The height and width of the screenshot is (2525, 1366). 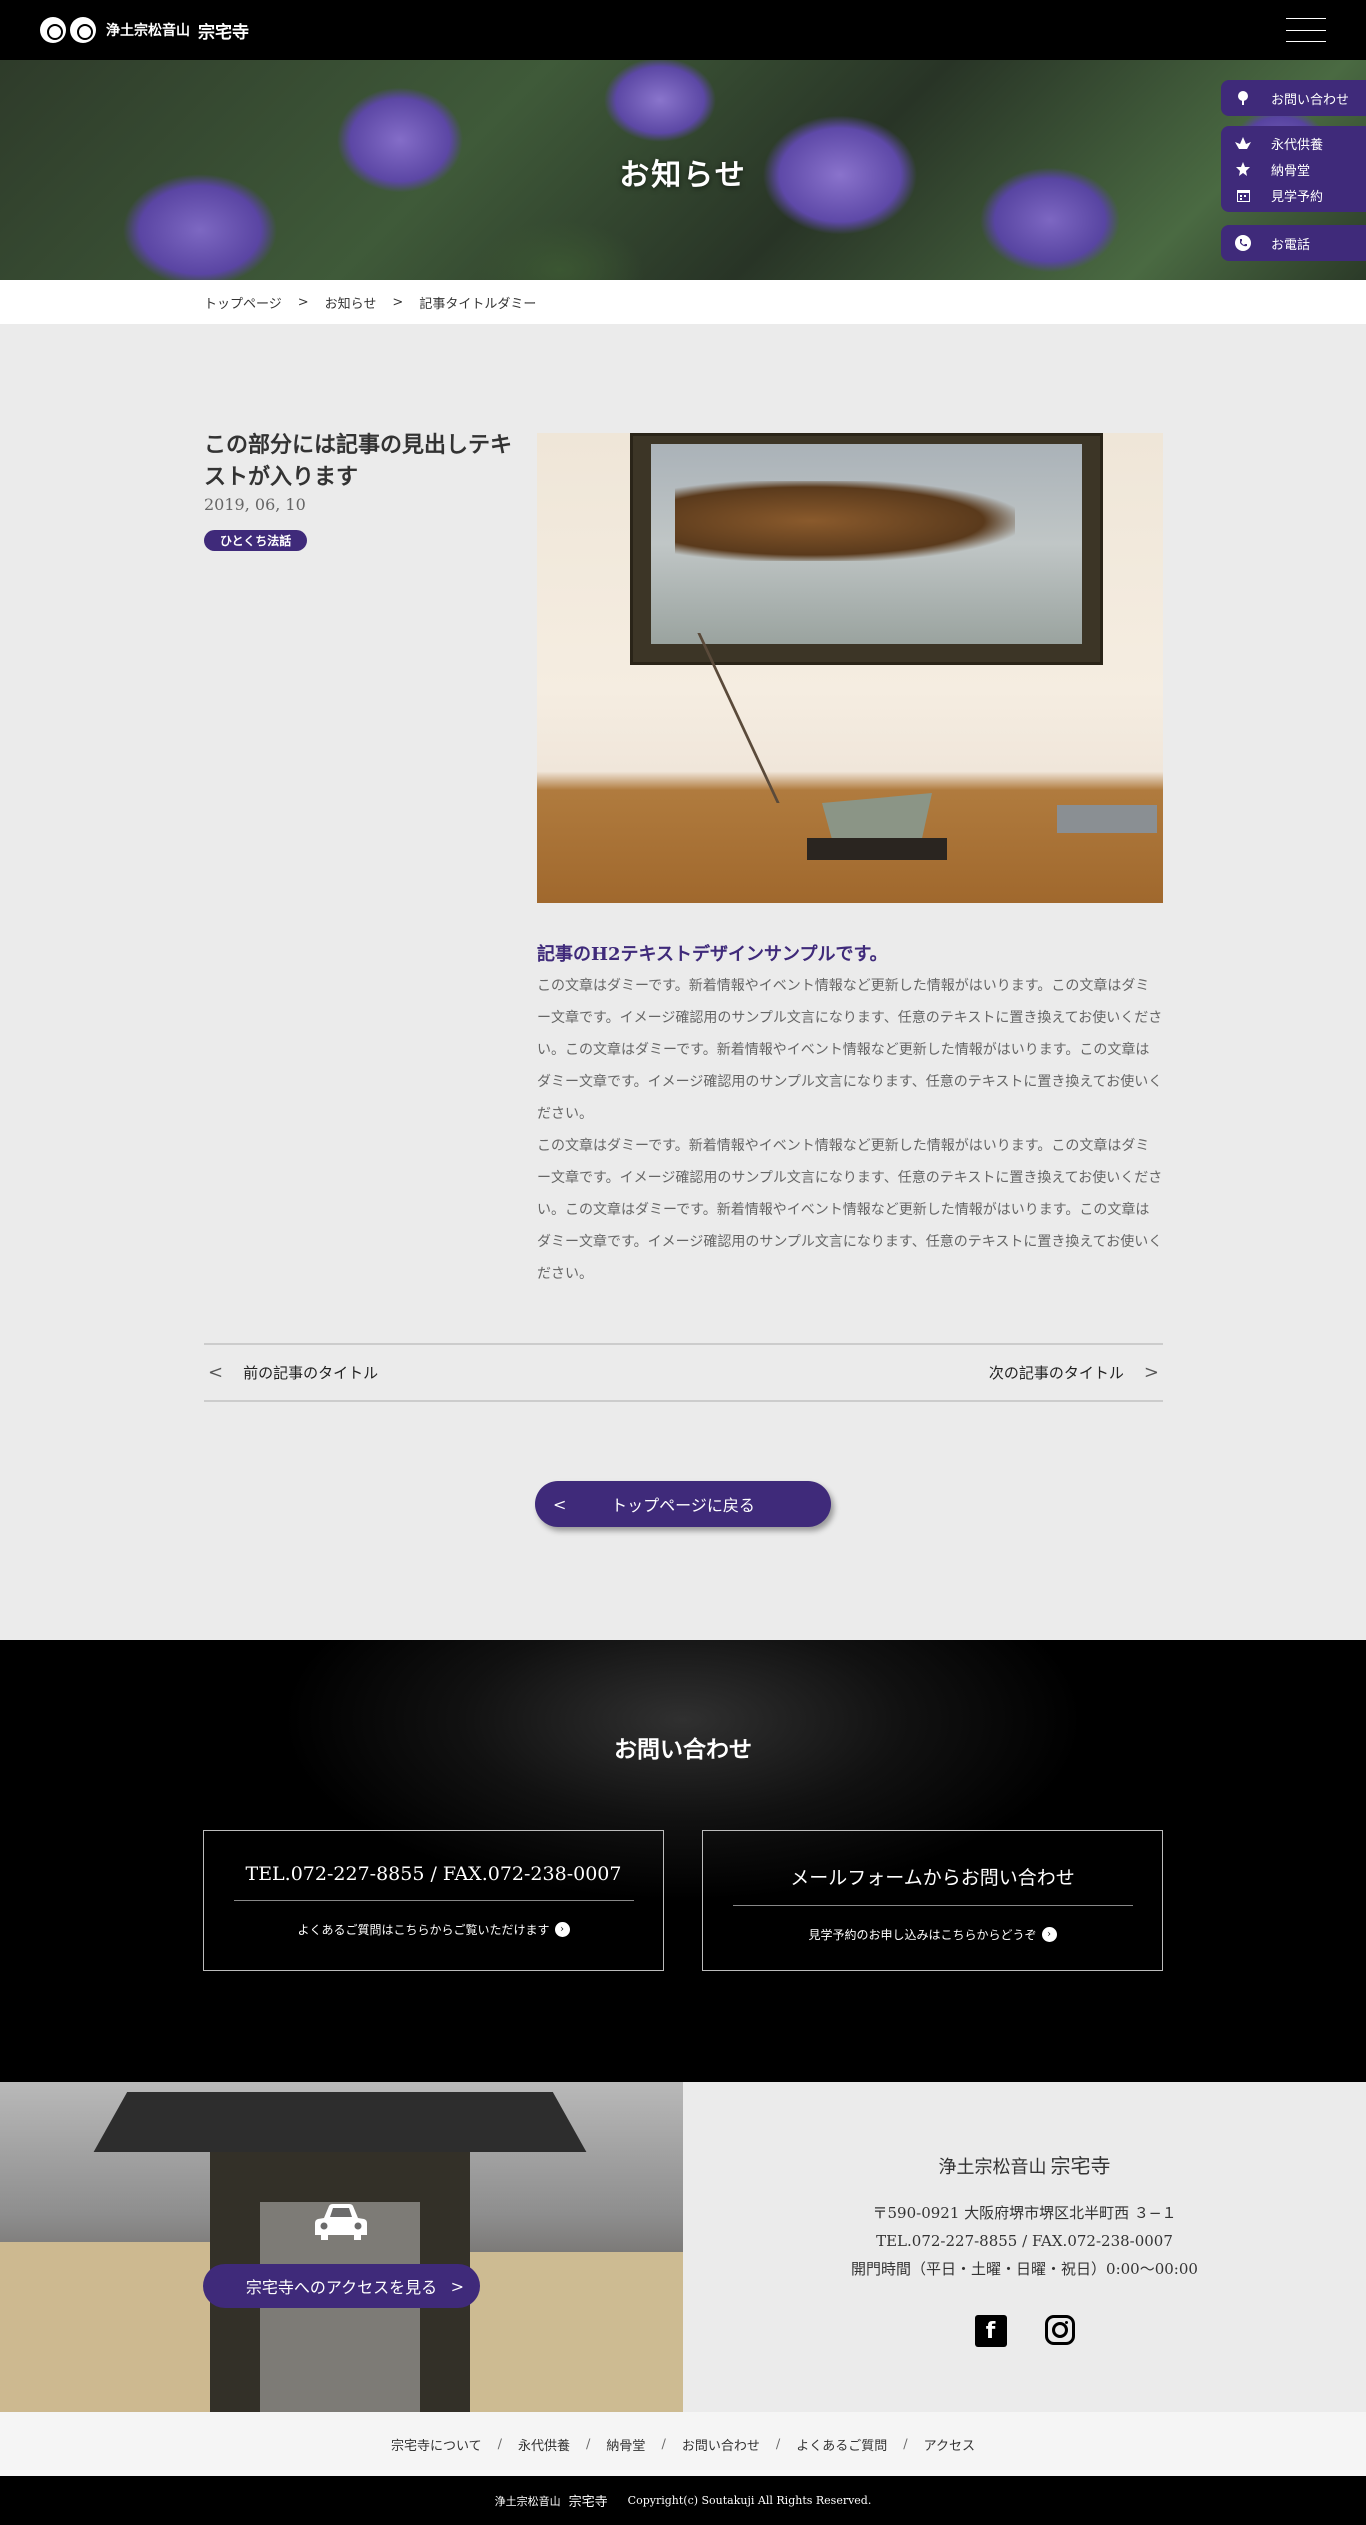 What do you see at coordinates (341, 2247) in the screenshot?
I see `access-photo: 宗宅寺へのアクセスを見る >` at bounding box center [341, 2247].